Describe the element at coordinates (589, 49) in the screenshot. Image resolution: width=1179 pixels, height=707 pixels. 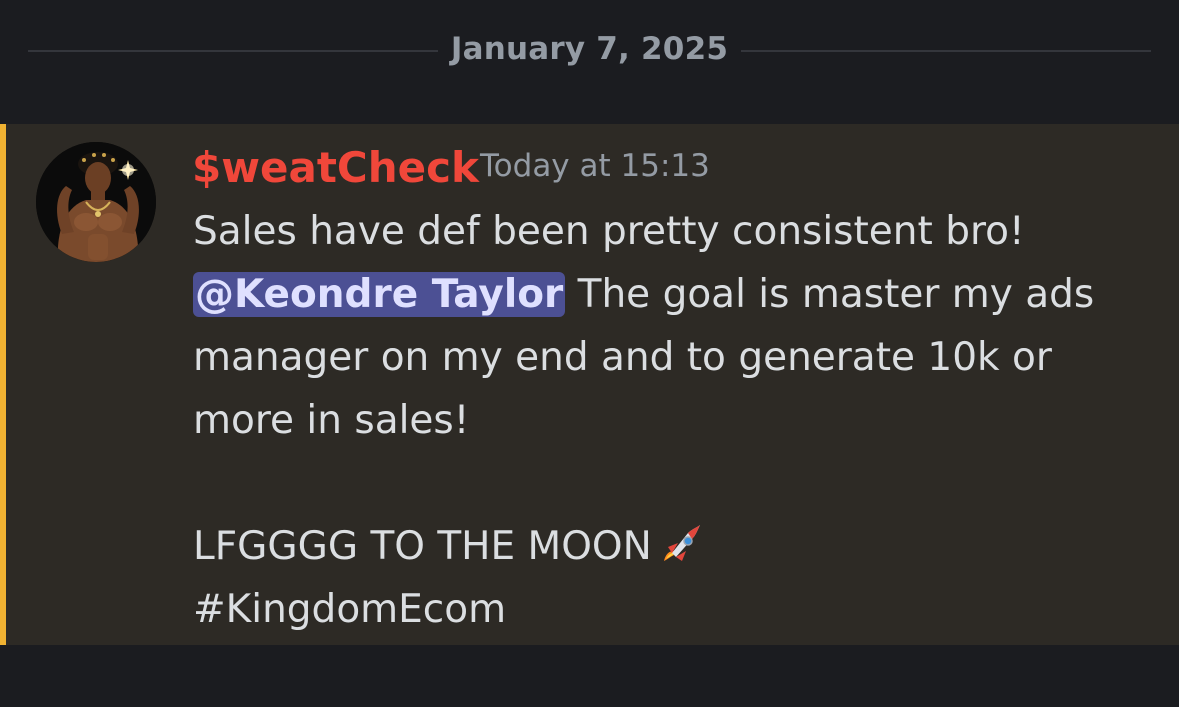
I see `date-divider-label: January 7, 2025` at that location.